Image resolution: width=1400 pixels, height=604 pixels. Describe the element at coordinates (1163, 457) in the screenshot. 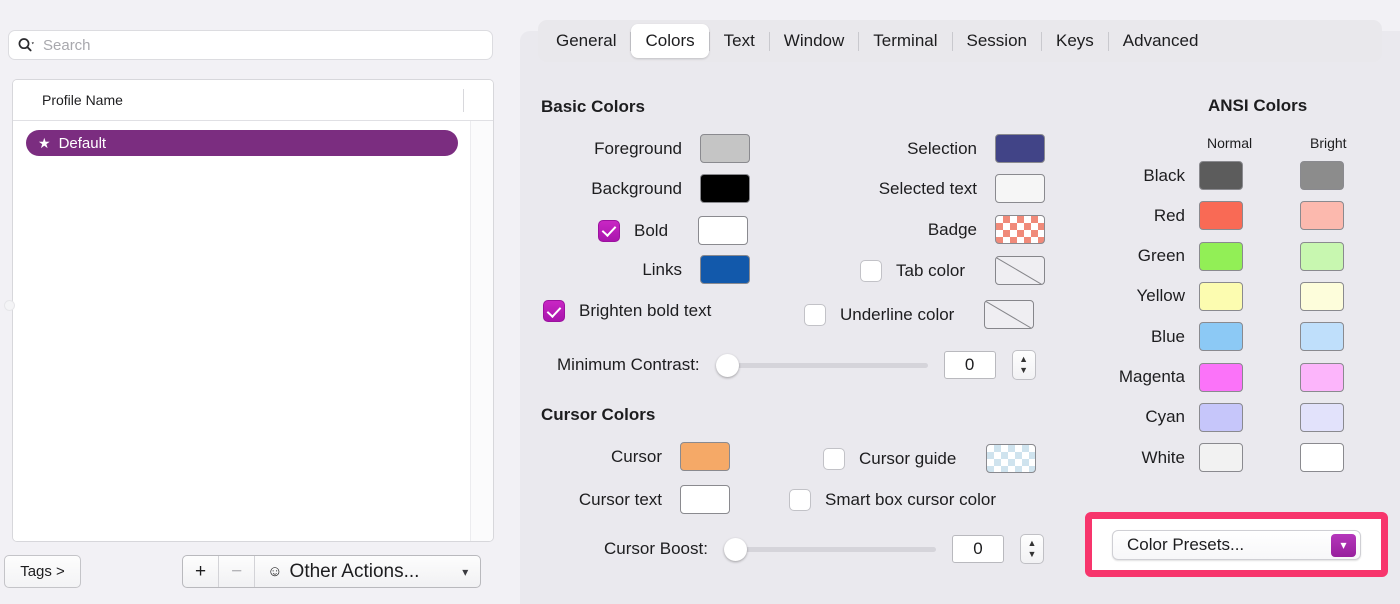

I see `ansi-color-name: White` at that location.